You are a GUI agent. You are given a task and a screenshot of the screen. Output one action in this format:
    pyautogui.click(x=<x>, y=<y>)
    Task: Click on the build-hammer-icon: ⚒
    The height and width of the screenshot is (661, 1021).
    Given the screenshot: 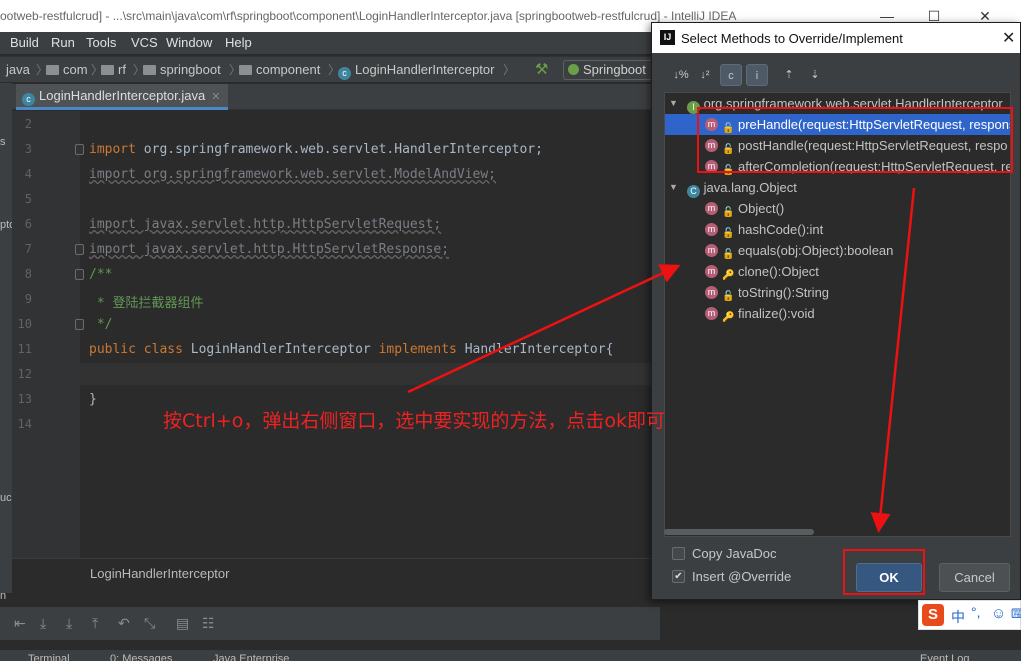 What is the action you would take?
    pyautogui.click(x=541, y=69)
    